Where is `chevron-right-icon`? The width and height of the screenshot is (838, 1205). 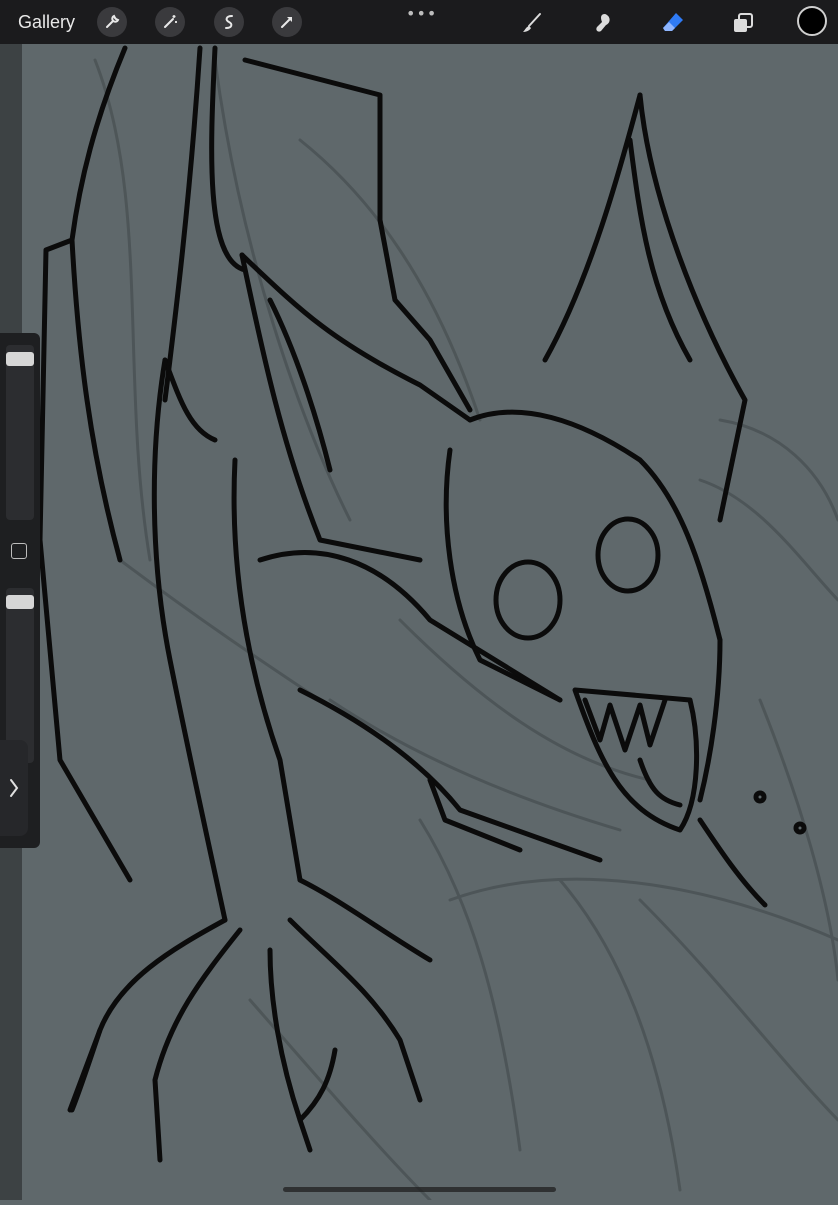 chevron-right-icon is located at coordinates (14, 788).